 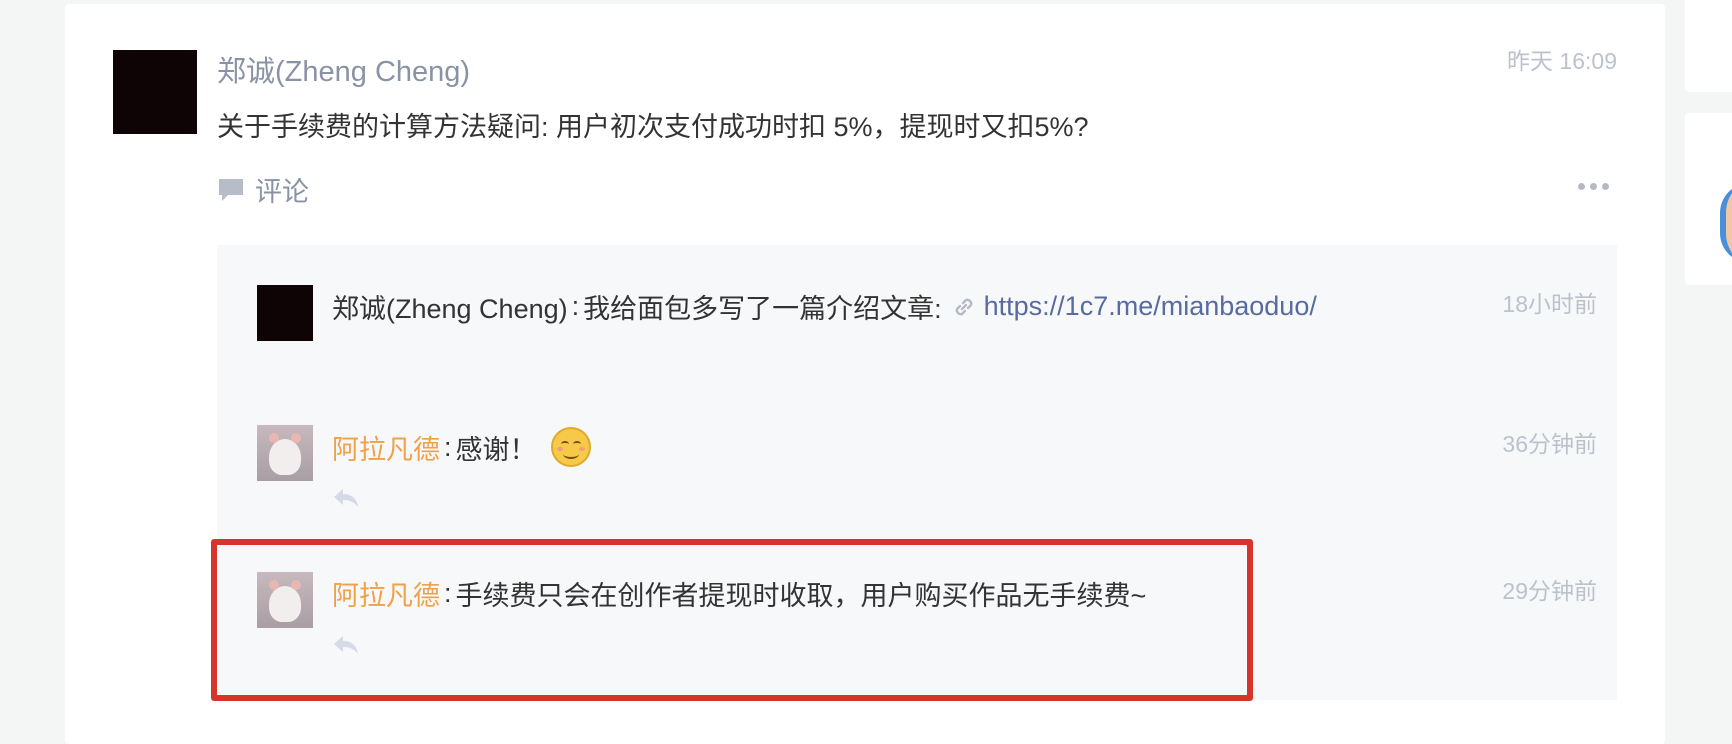 What do you see at coordinates (1549, 304) in the screenshot?
I see `reply-time: 18小时前` at bounding box center [1549, 304].